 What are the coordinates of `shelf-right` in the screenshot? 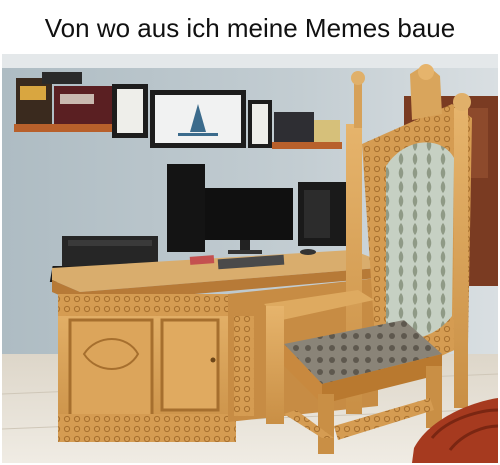 It's located at (307, 145).